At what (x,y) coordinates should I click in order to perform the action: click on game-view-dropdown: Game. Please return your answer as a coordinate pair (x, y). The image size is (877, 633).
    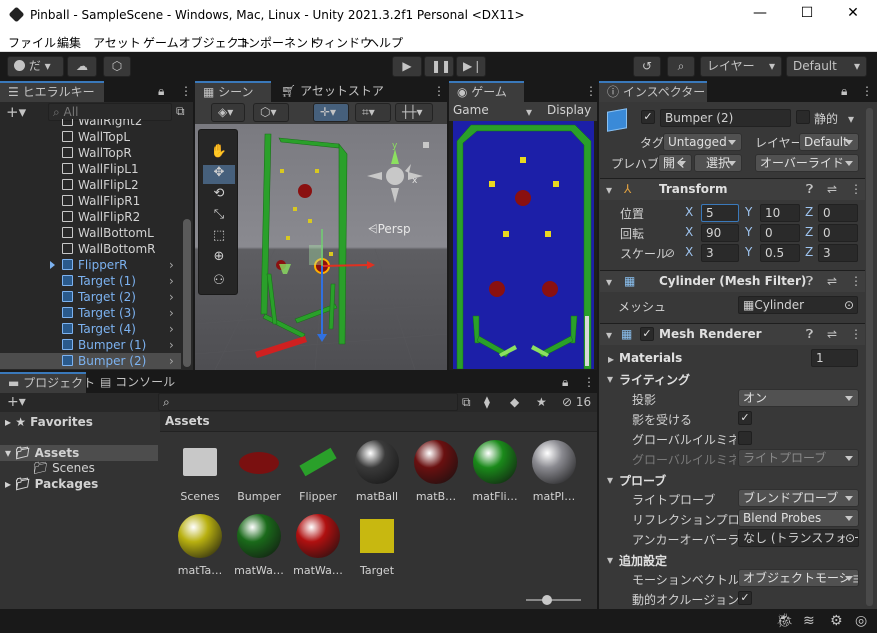
    Looking at the image, I should click on (471, 110).